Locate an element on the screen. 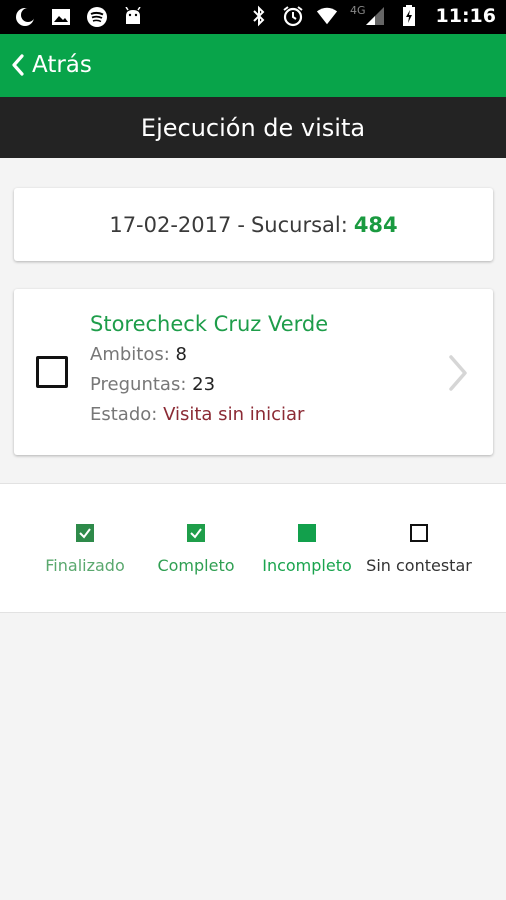  back-button: Atrás is located at coordinates (51, 65).